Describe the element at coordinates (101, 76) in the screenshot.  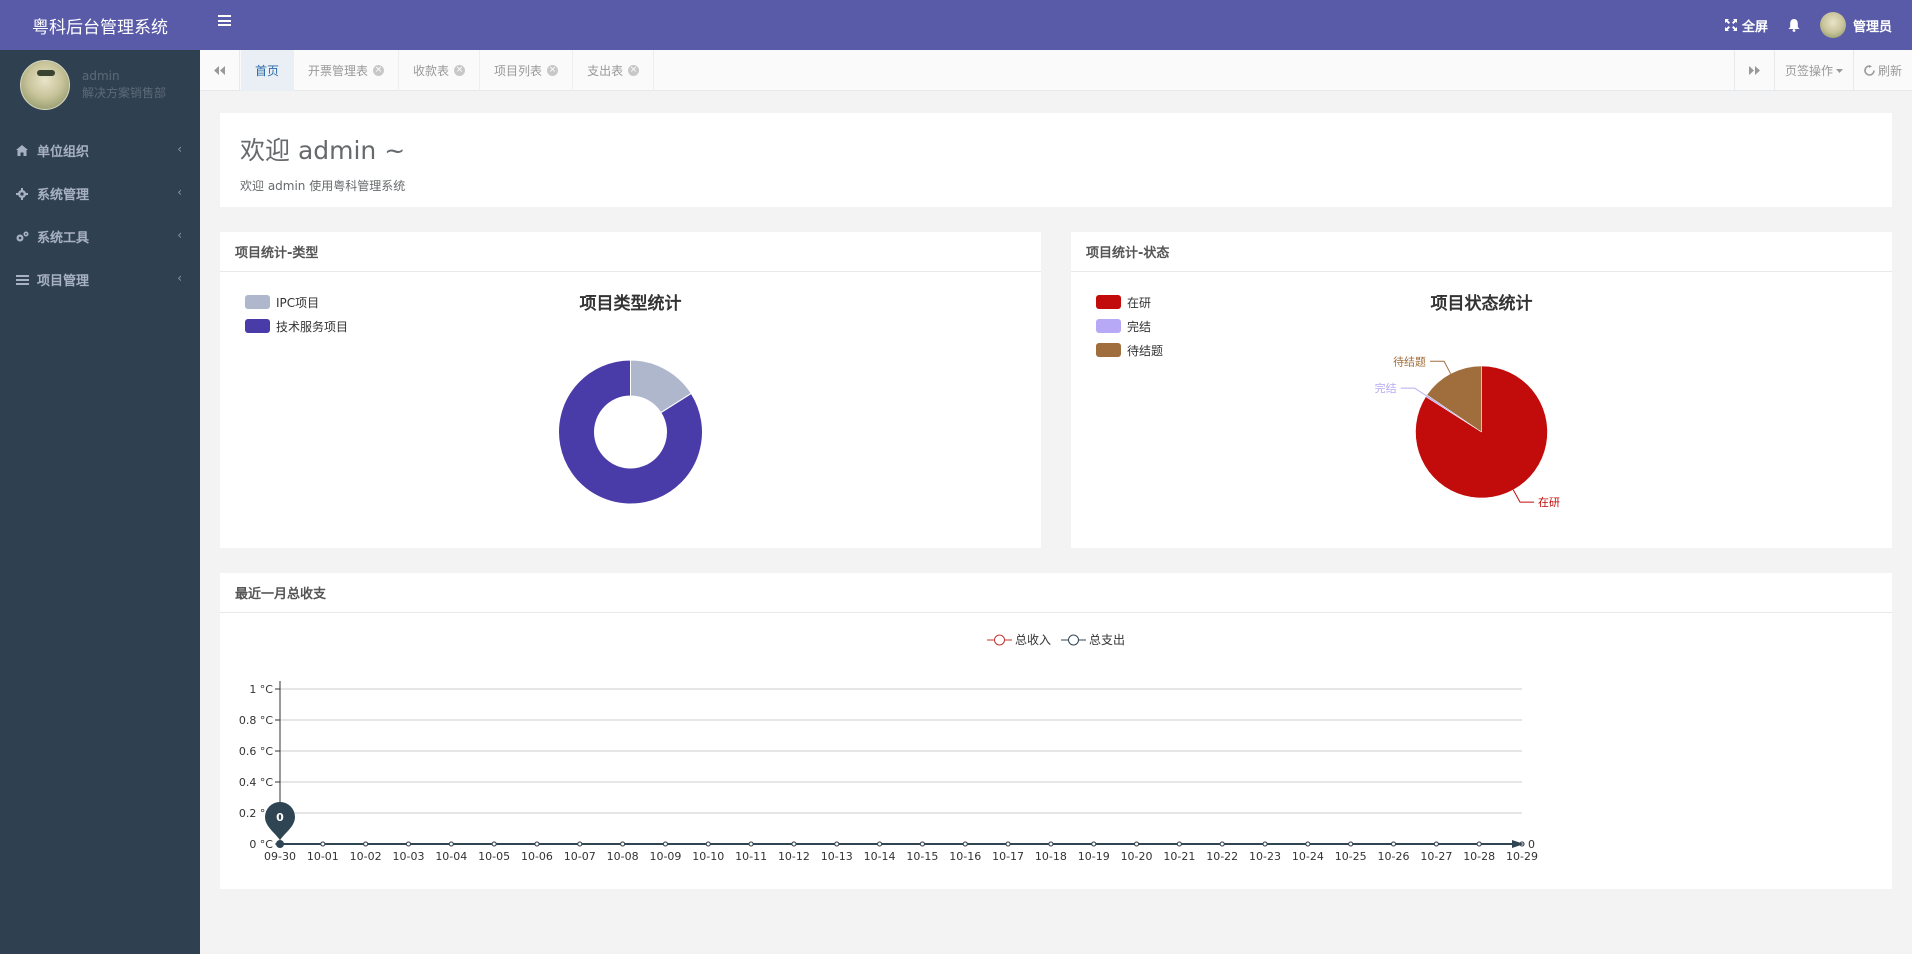
I see `profile-name: admin` at that location.